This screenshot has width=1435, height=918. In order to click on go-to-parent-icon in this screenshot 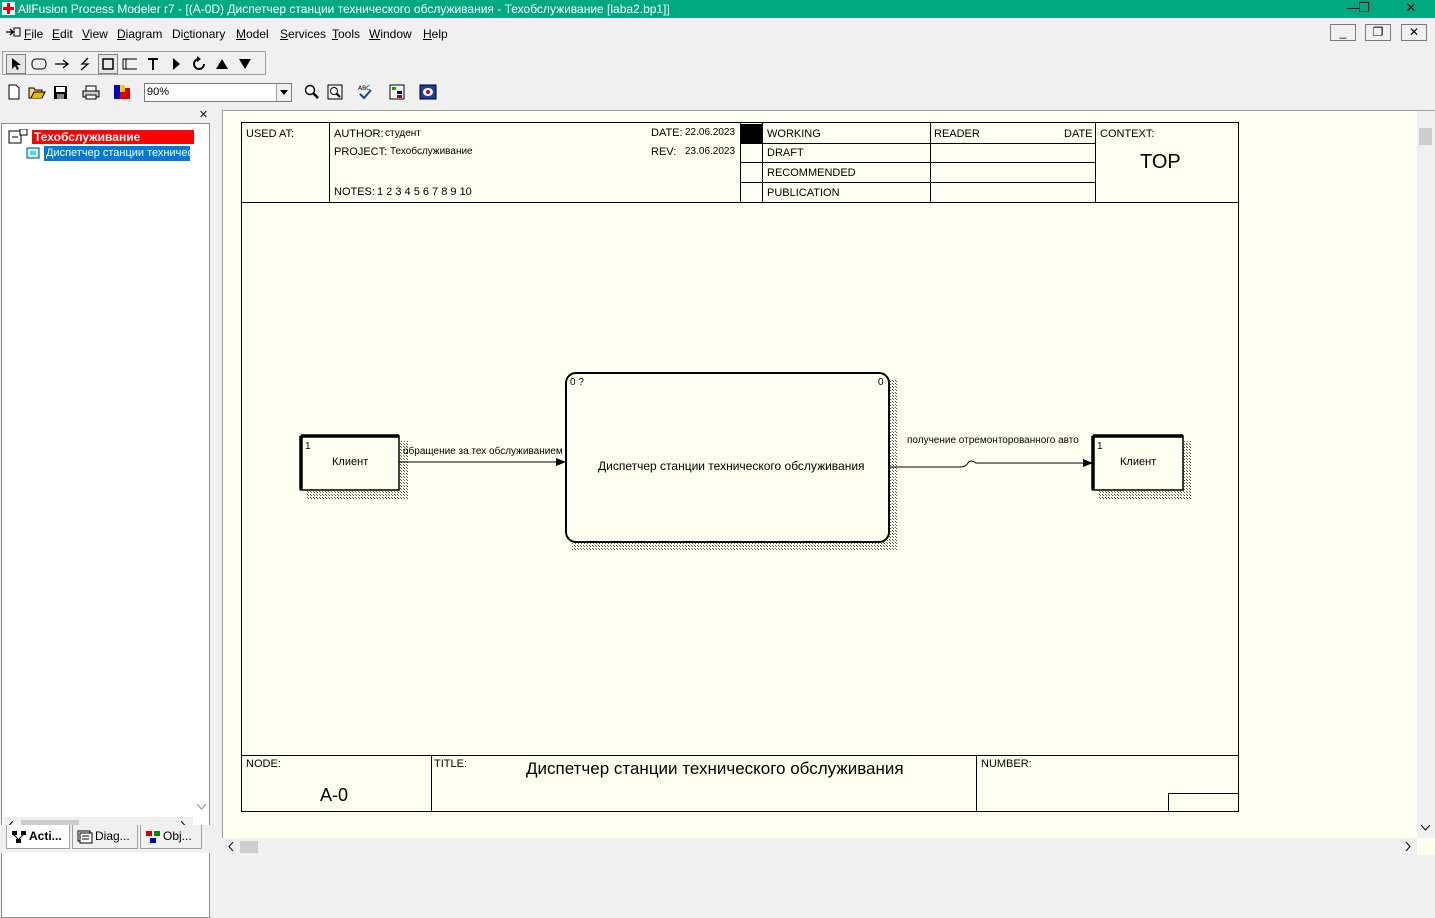, I will do `click(222, 64)`.